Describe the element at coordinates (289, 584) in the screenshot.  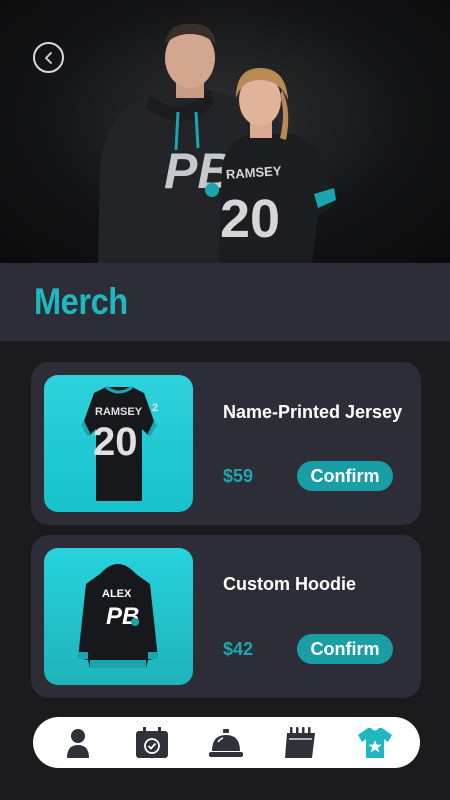
I see `product-name: Custom Hoodie` at that location.